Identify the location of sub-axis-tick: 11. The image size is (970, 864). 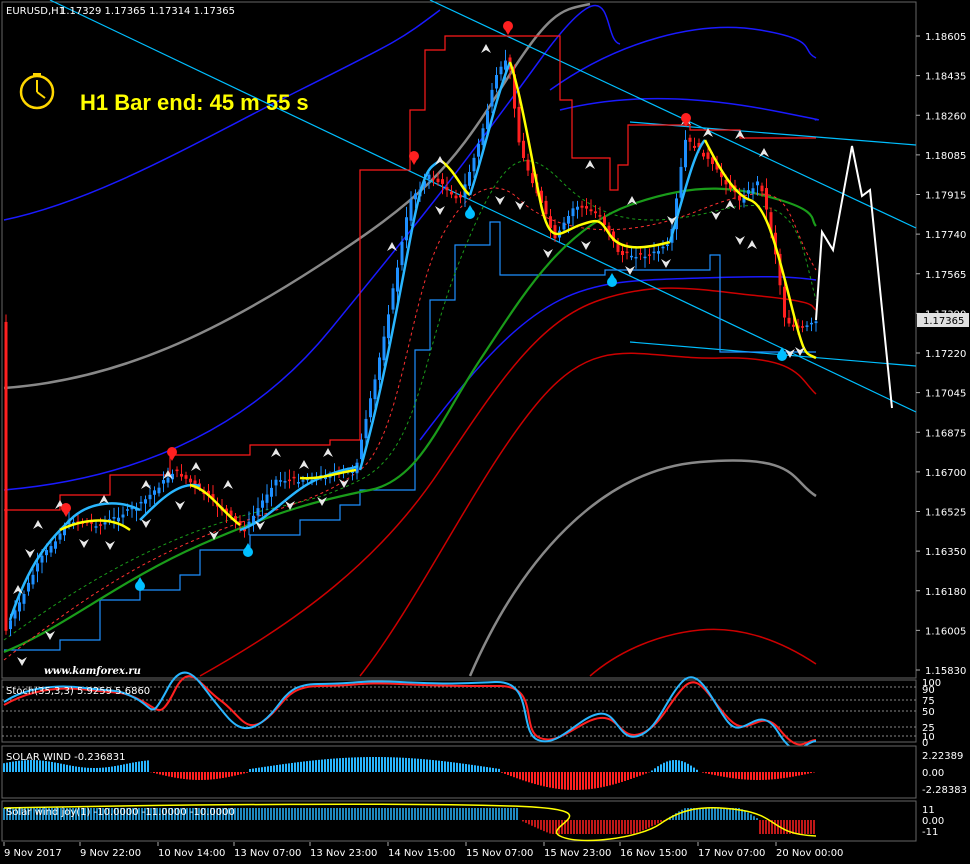
(928, 810).